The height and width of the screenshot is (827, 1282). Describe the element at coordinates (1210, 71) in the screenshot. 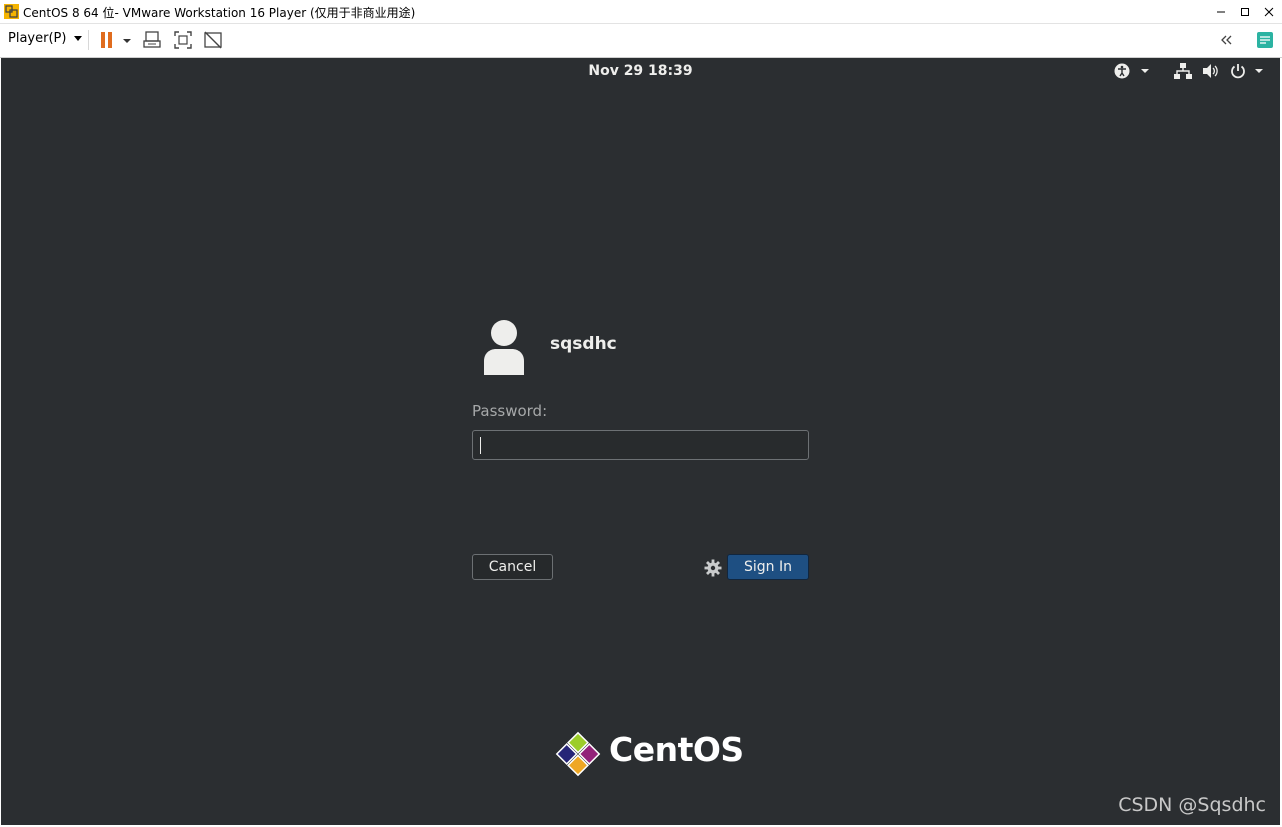

I see `volume-icon` at that location.